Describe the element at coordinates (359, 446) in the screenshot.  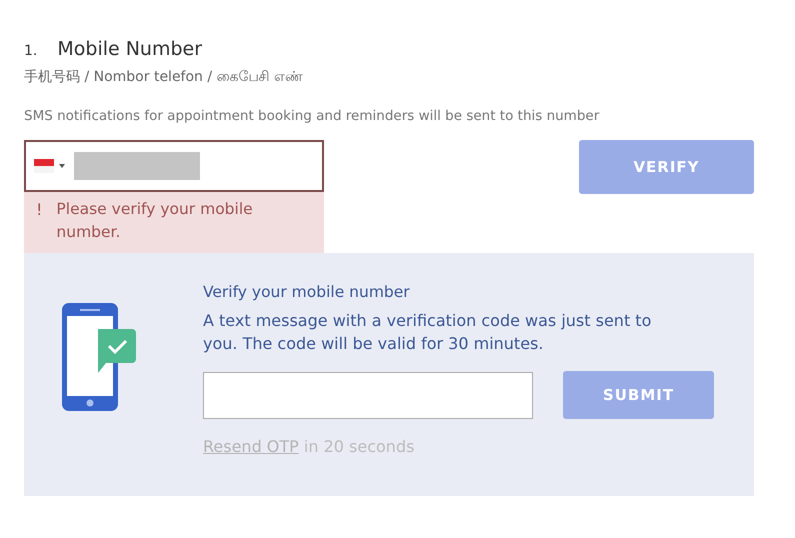
I see `resend-countdown: in 20 seconds` at that location.